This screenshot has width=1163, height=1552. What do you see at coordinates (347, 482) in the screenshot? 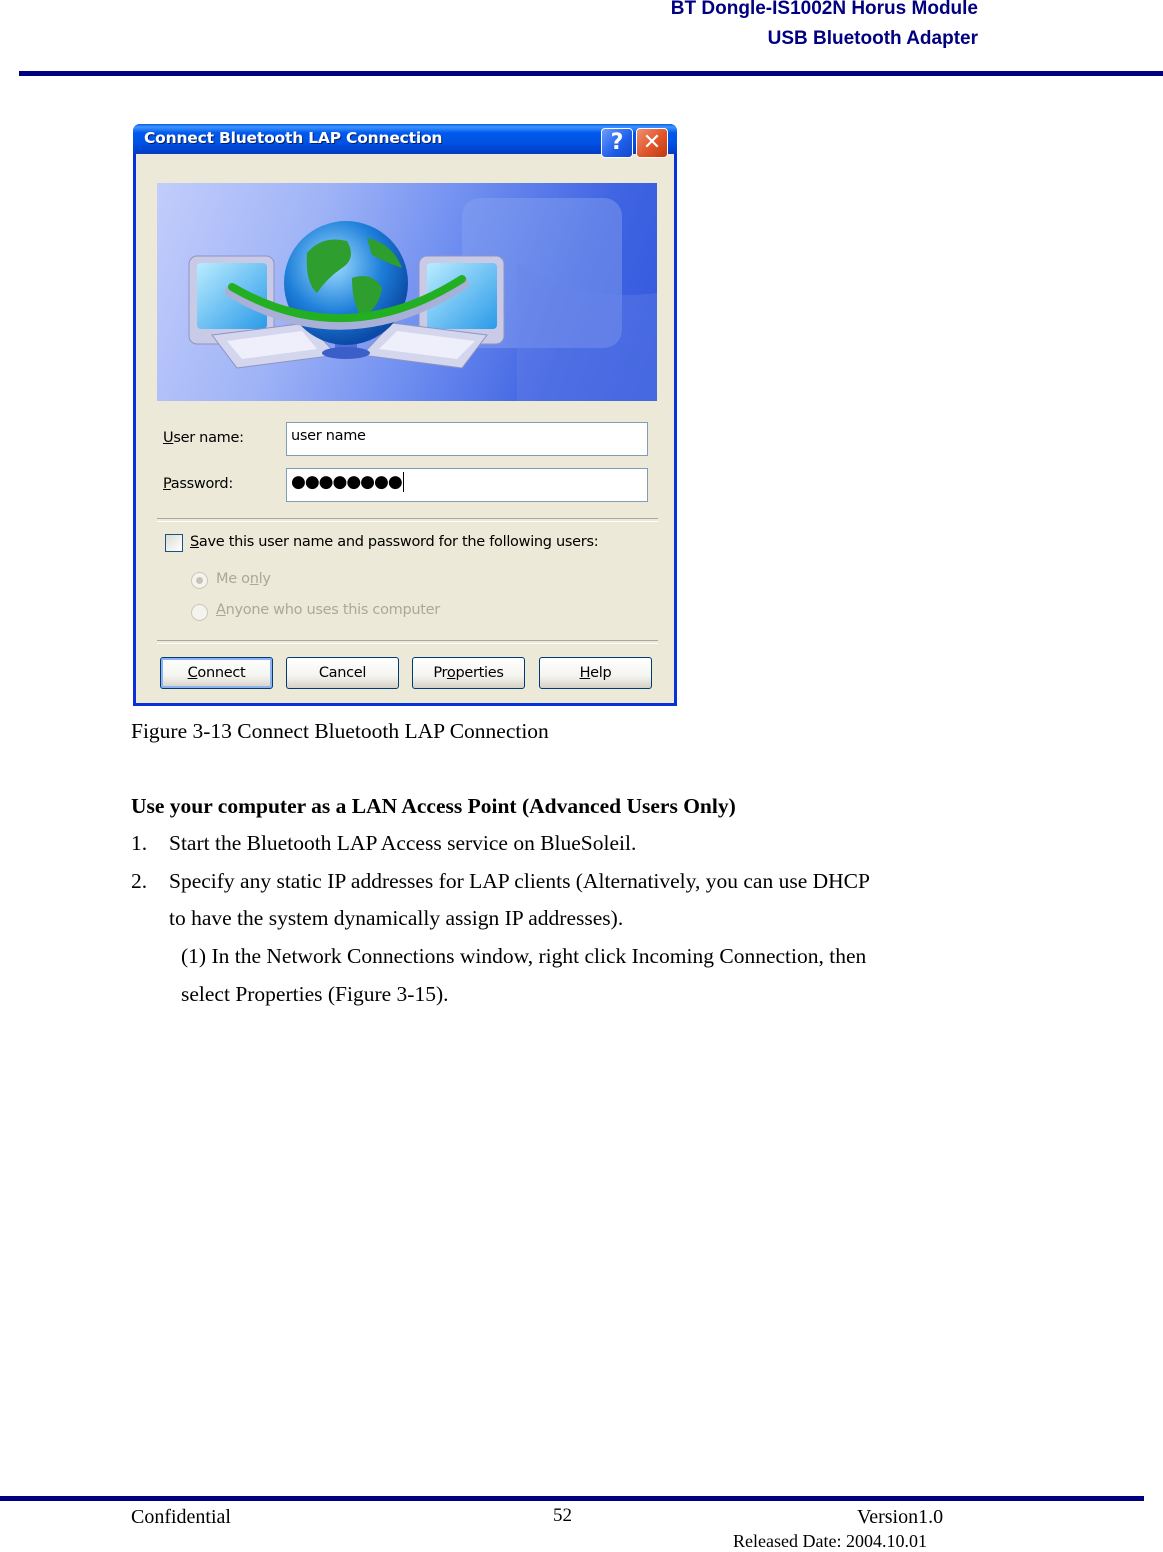
I see `password-mask: ●●●●●●●●` at bounding box center [347, 482].